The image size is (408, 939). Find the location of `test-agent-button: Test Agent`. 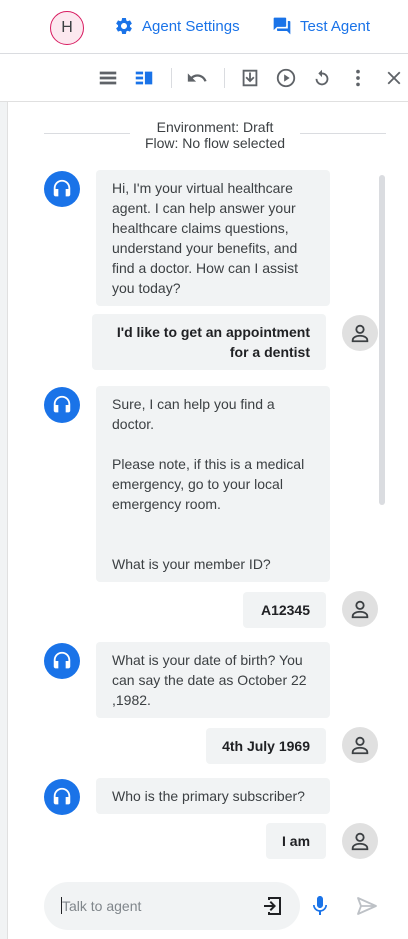

test-agent-button: Test Agent is located at coordinates (321, 26).